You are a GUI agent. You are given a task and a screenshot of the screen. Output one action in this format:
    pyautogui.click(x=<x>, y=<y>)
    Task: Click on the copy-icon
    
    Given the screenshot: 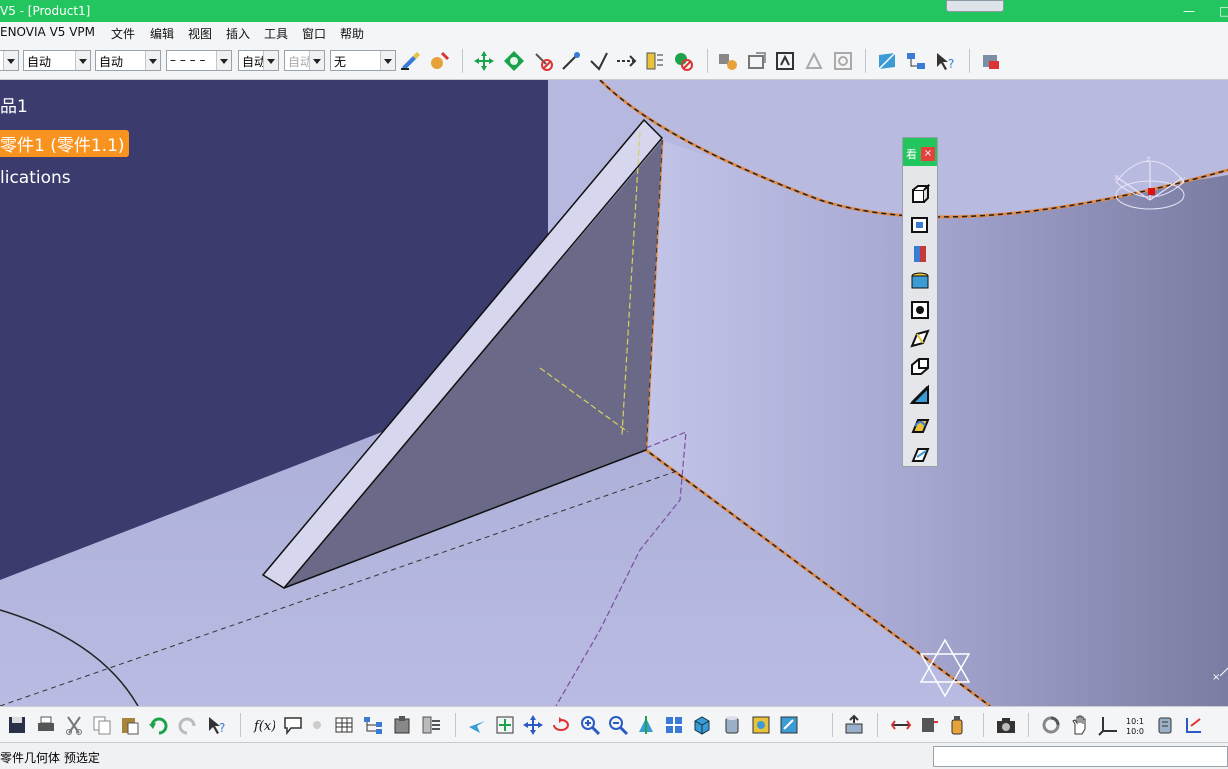 What is the action you would take?
    pyautogui.click(x=102, y=725)
    